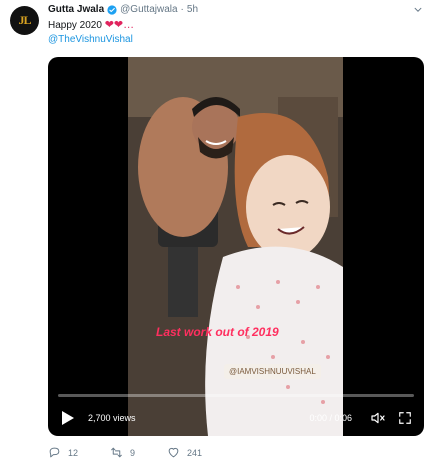 The image size is (435, 465). I want to click on video-mention-tag: @IAMVISHNUUVISHAL, so click(272, 371).